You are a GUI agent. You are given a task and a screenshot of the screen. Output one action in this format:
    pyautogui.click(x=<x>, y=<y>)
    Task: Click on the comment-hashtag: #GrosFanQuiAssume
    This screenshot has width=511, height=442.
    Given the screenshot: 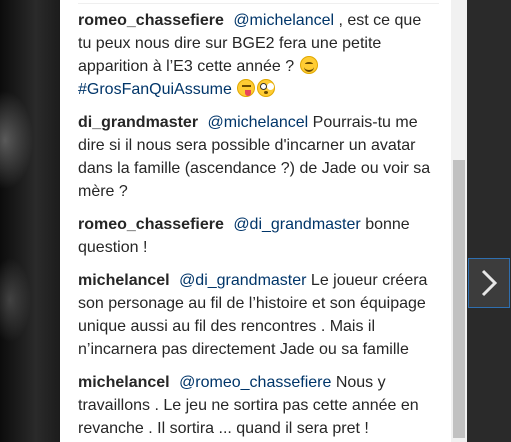 What is the action you would take?
    pyautogui.click(x=155, y=89)
    